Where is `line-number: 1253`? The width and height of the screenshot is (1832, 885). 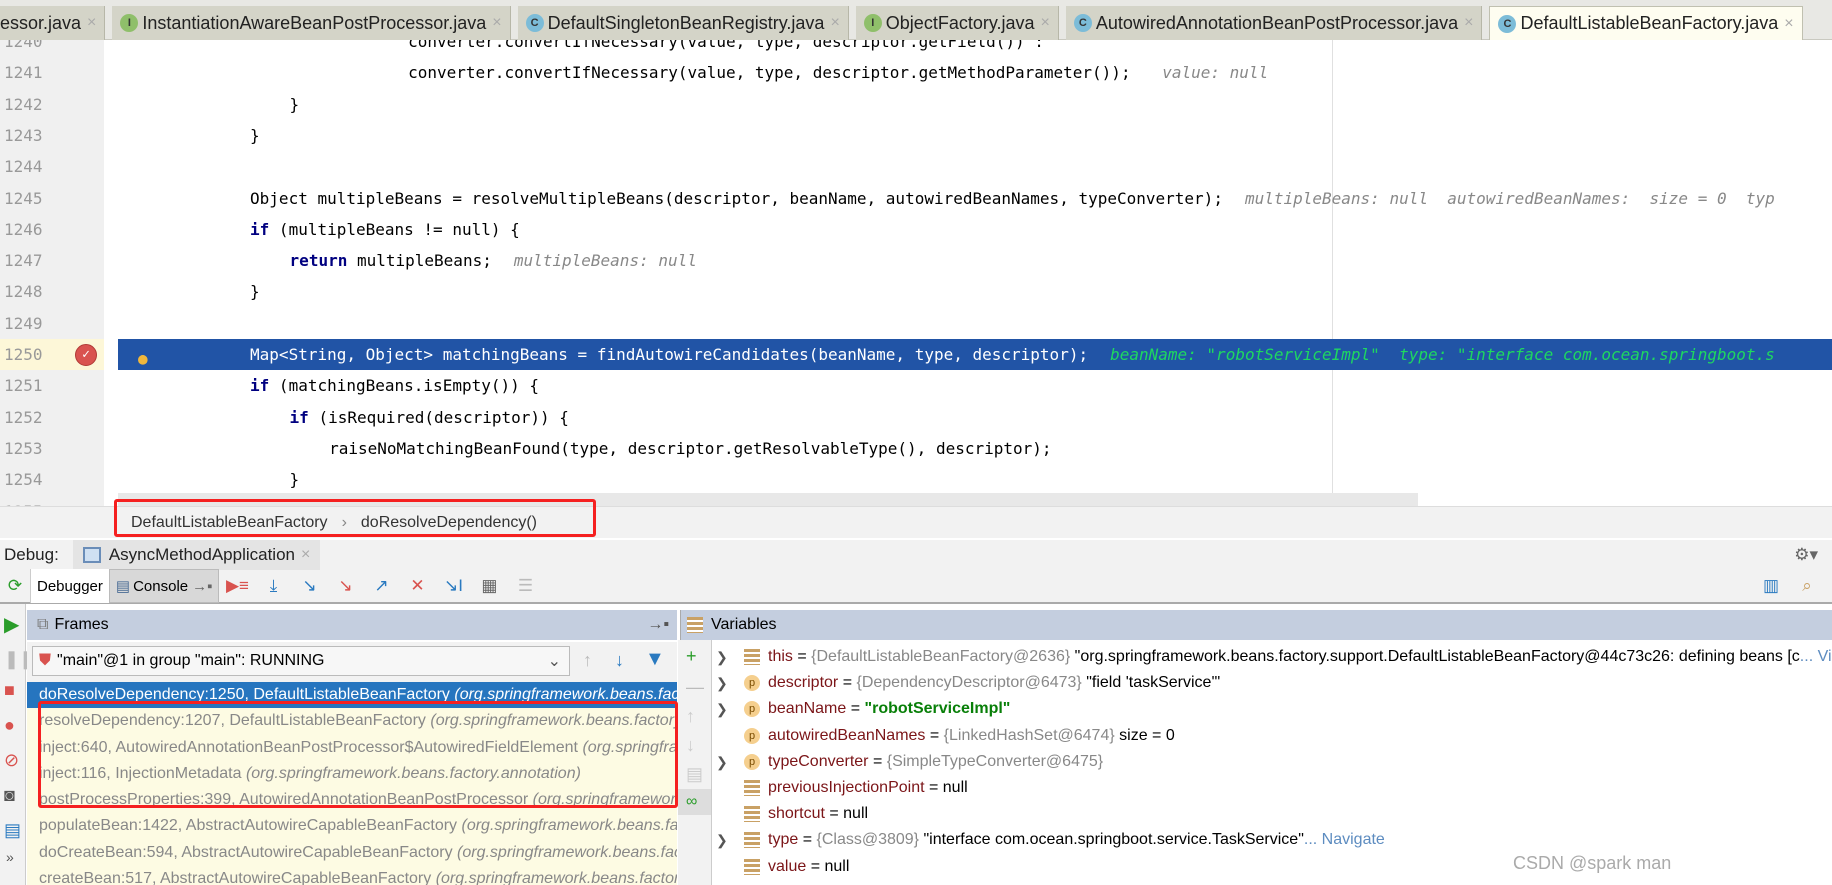
line-number: 1253 is located at coordinates (23, 448).